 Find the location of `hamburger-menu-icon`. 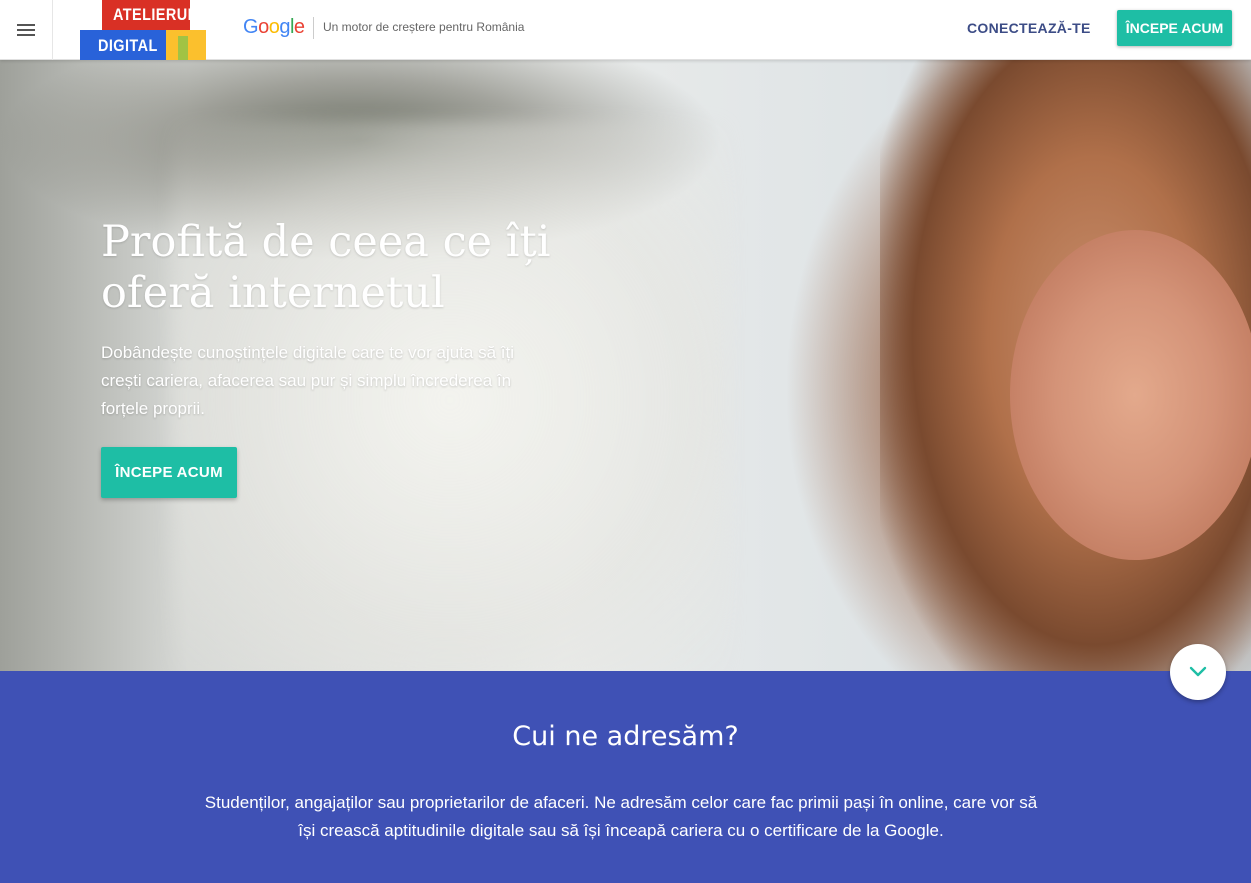

hamburger-menu-icon is located at coordinates (26, 30).